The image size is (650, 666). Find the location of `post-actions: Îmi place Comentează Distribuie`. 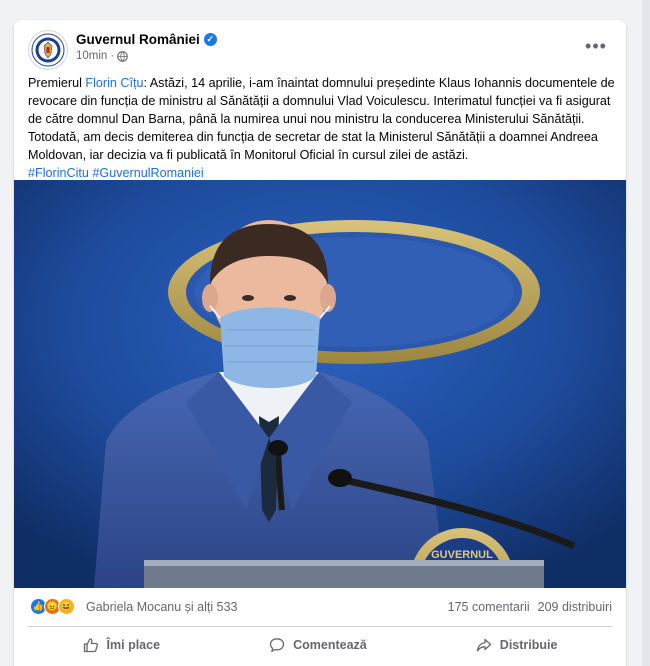

post-actions: Îmi place Comentează Distribuie is located at coordinates (320, 644).